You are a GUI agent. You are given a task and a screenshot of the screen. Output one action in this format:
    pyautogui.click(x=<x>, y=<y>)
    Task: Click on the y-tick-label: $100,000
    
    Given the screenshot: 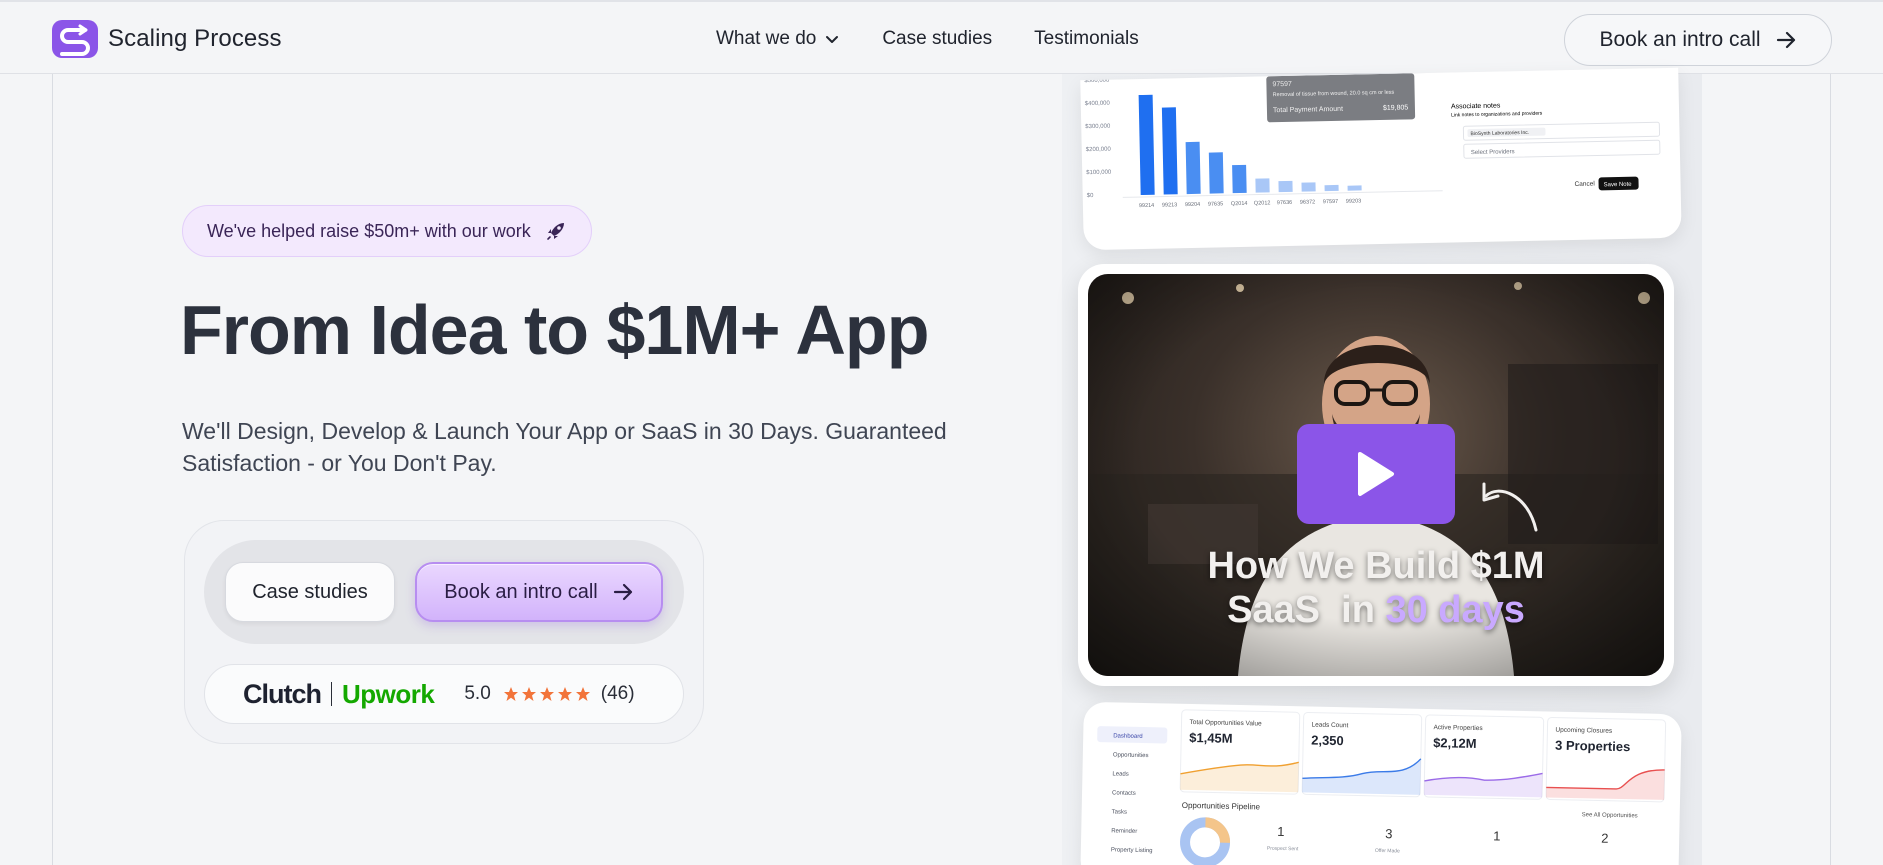 What is the action you would take?
    pyautogui.click(x=1099, y=173)
    